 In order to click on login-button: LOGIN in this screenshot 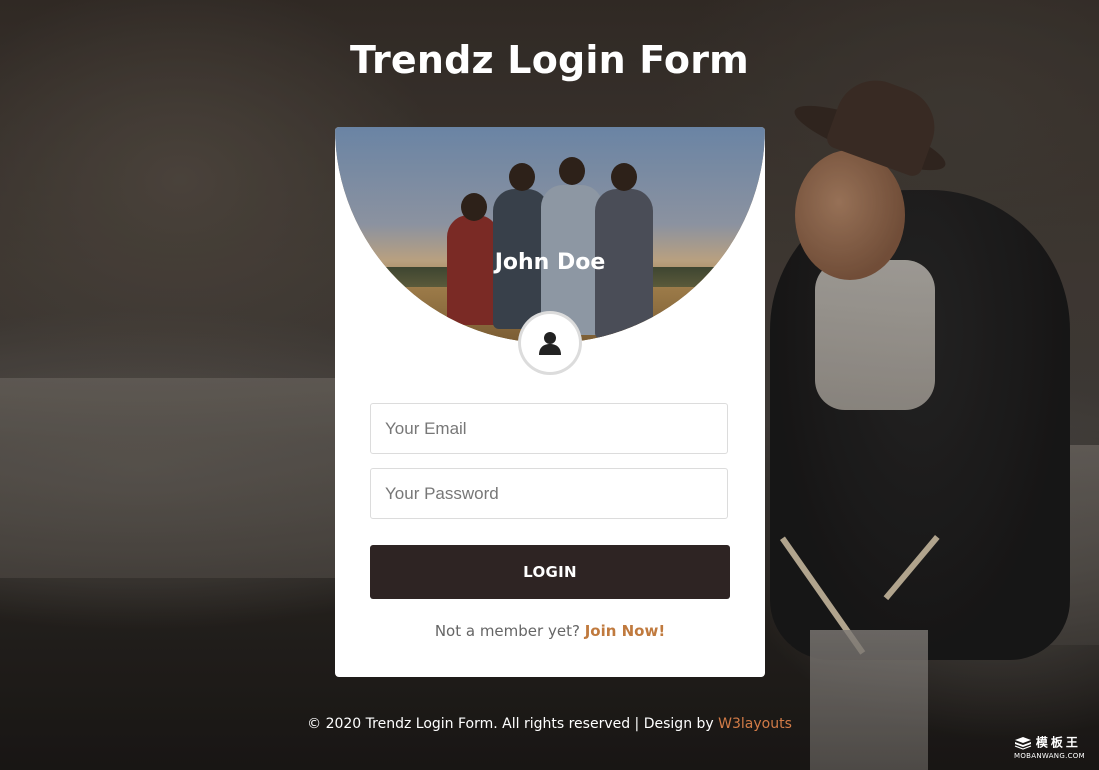, I will do `click(550, 572)`.